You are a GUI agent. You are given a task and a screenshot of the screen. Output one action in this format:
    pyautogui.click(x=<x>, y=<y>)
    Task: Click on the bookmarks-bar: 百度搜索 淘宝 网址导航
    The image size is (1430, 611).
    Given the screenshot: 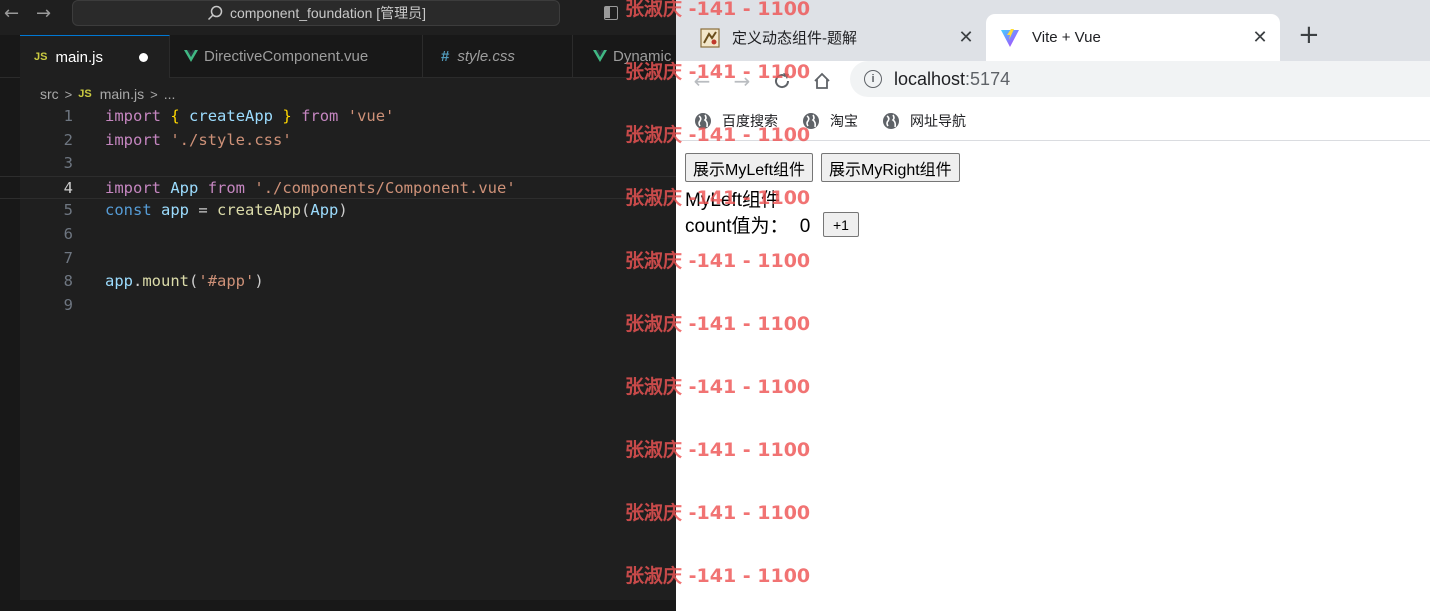 What is the action you would take?
    pyautogui.click(x=1053, y=121)
    